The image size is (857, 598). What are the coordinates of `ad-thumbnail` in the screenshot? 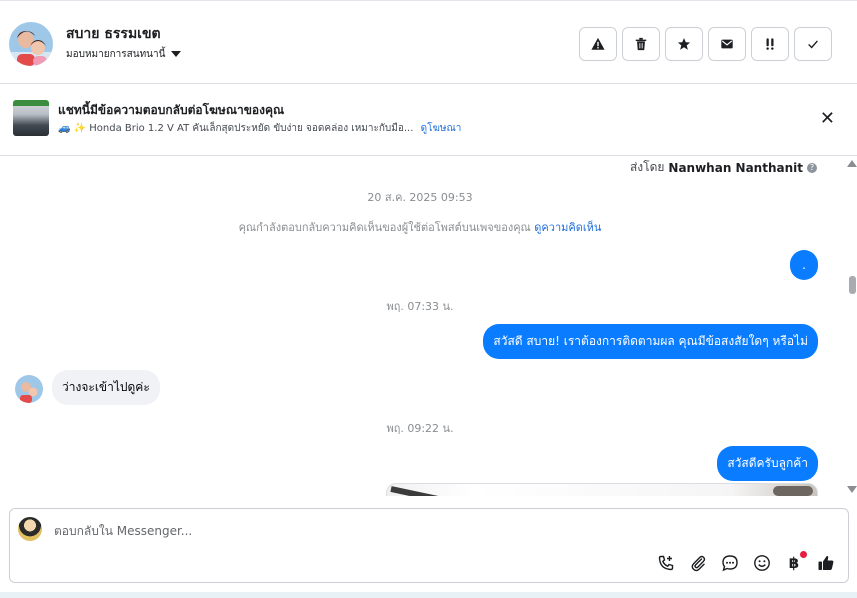 It's located at (31, 118).